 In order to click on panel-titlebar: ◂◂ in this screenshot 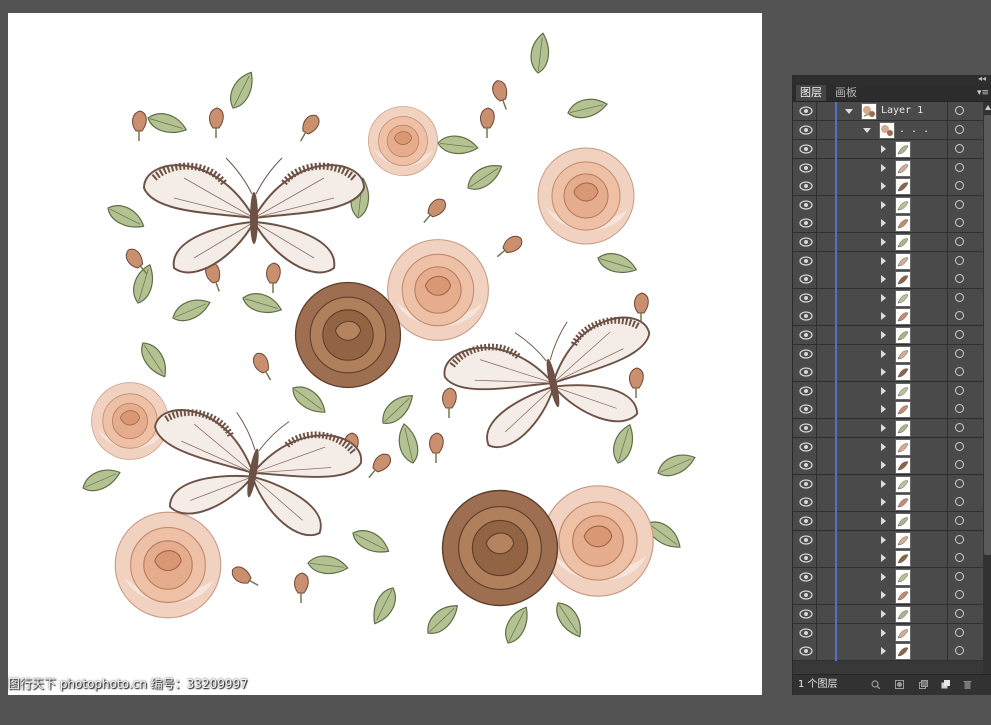, I will do `click(892, 79)`.